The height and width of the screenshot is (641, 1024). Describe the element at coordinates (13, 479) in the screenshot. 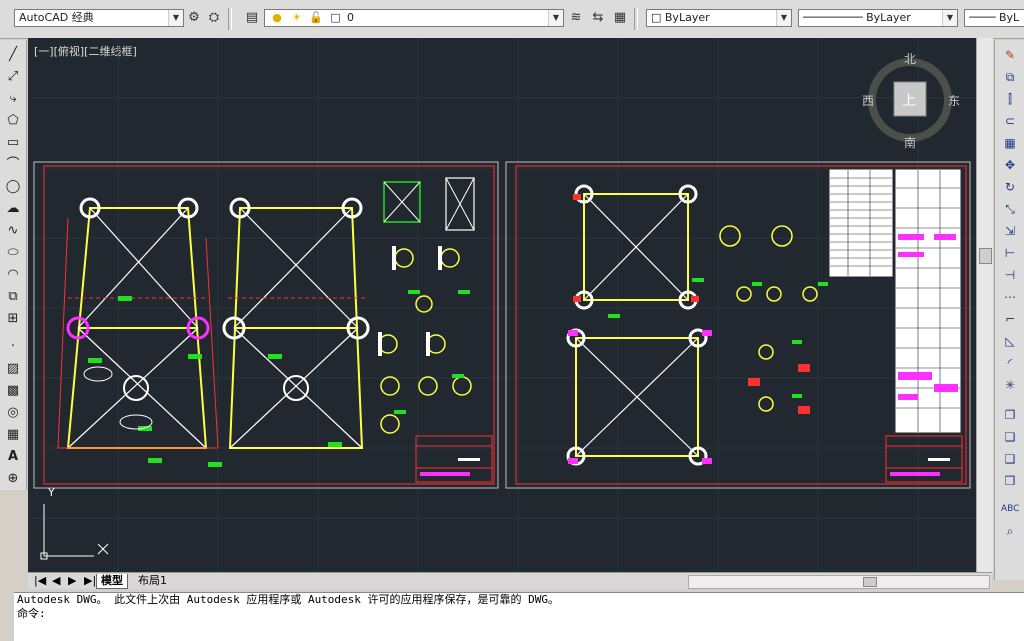

I see `add-selected-icon: ⊕` at that location.